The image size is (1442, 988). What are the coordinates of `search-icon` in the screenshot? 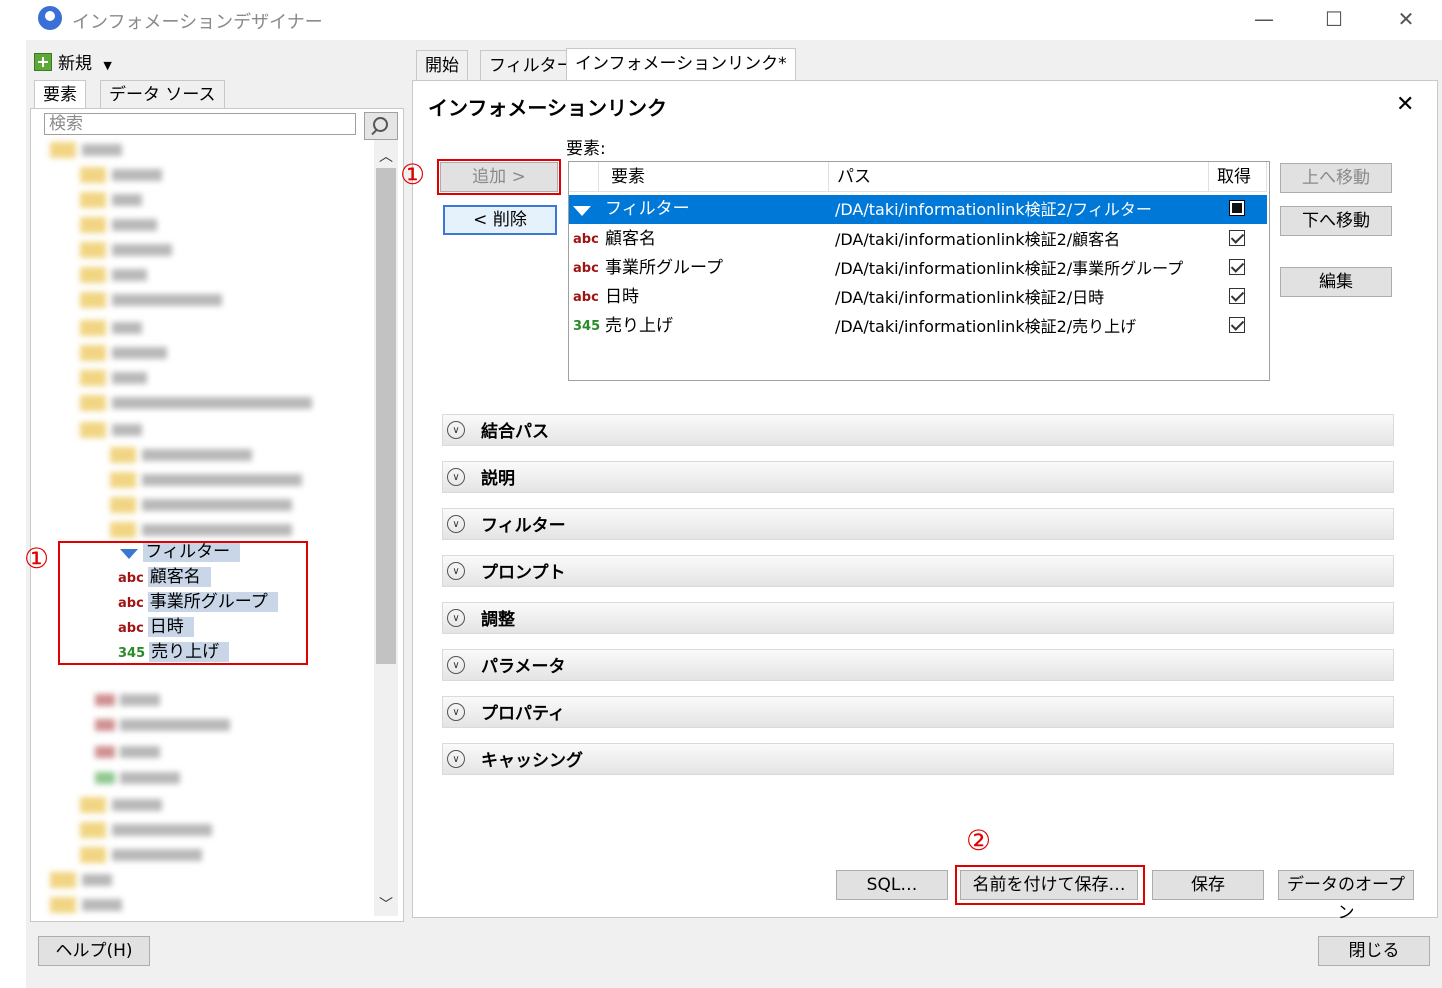 It's located at (381, 126).